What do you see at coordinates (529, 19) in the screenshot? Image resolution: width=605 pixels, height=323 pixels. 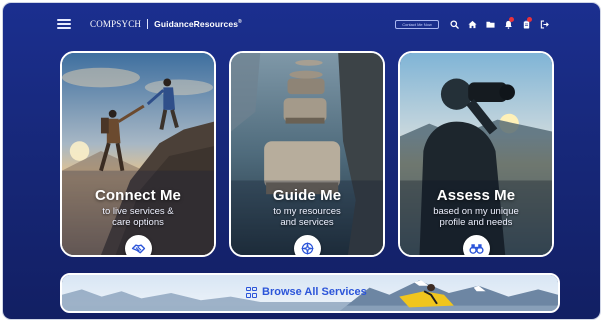 I see `clipboard-badge` at bounding box center [529, 19].